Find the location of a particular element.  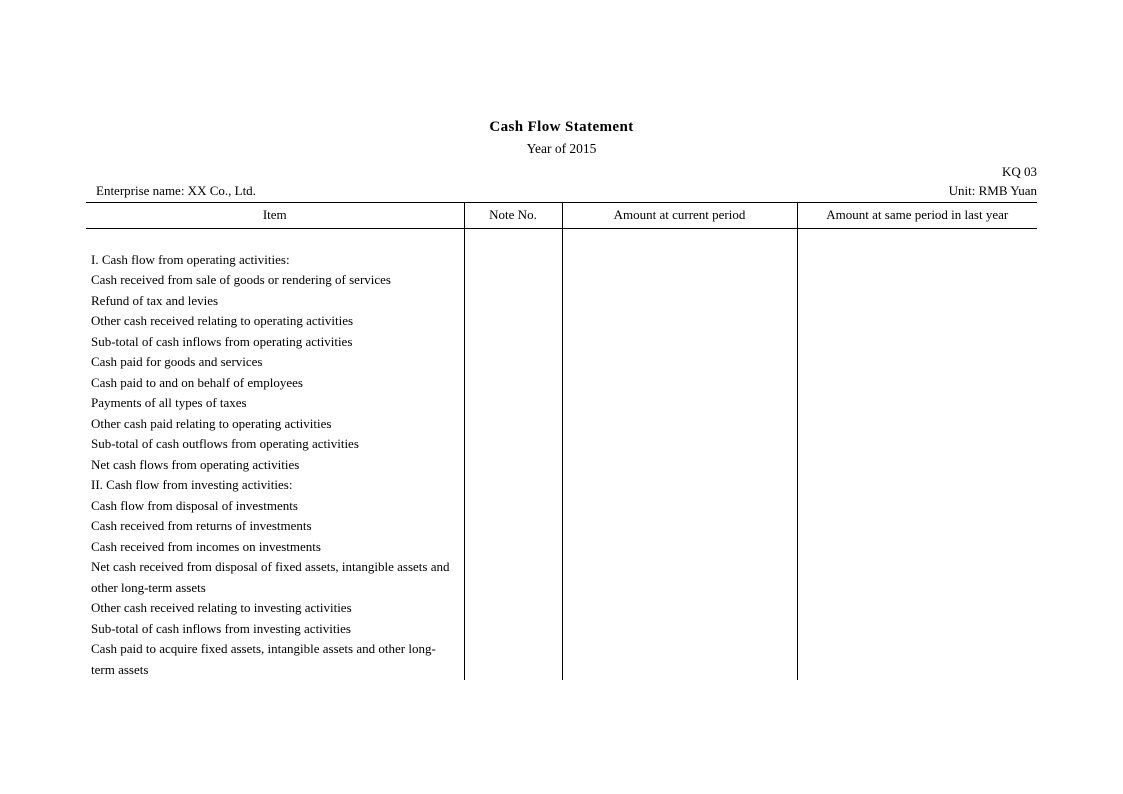

table-row: Cash flow from disposal of investments is located at coordinates (561, 505).